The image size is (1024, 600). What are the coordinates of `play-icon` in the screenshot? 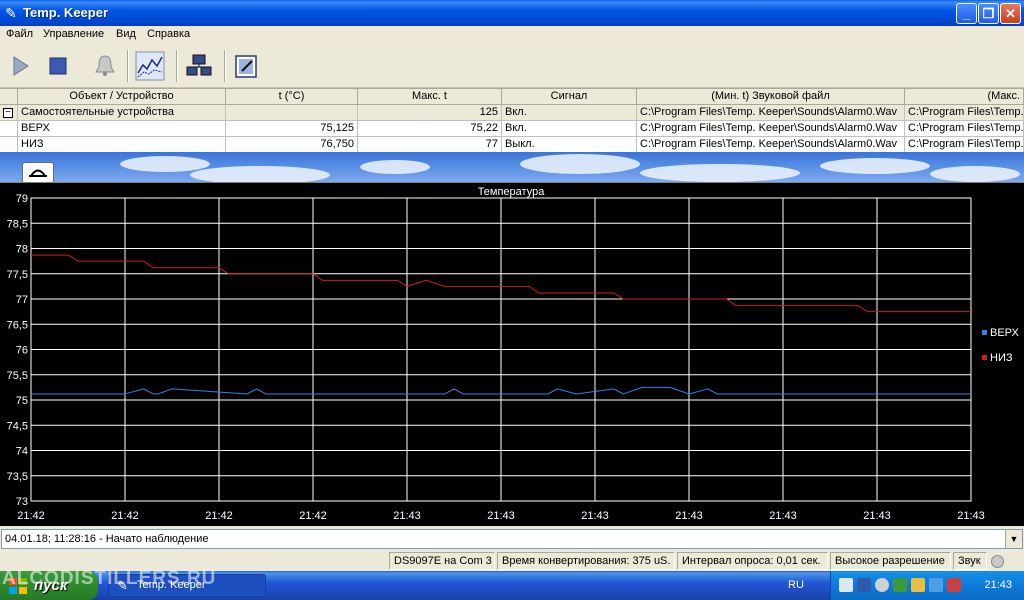 It's located at (21, 66).